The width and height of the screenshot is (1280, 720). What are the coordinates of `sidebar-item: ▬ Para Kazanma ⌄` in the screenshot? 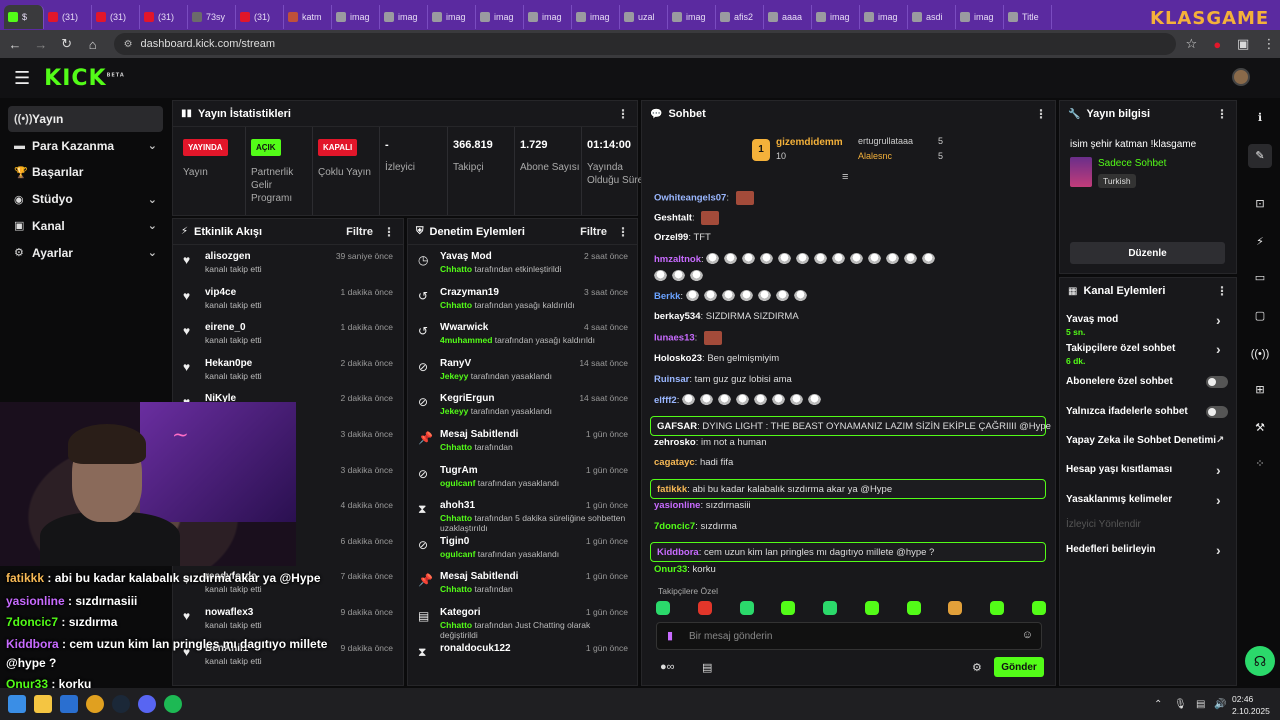 It's located at (85, 146).